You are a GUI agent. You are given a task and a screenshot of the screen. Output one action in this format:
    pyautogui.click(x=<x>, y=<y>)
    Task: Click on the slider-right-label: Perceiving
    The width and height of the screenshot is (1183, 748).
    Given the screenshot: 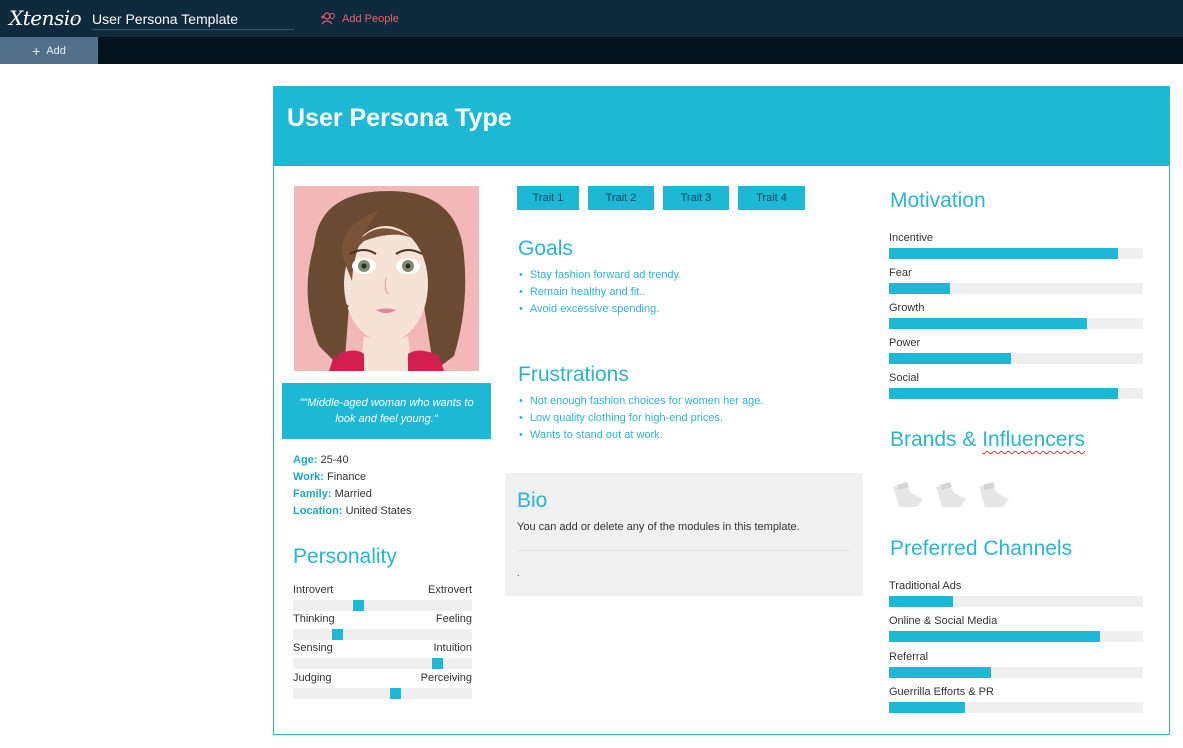 What is the action you would take?
    pyautogui.click(x=446, y=678)
    